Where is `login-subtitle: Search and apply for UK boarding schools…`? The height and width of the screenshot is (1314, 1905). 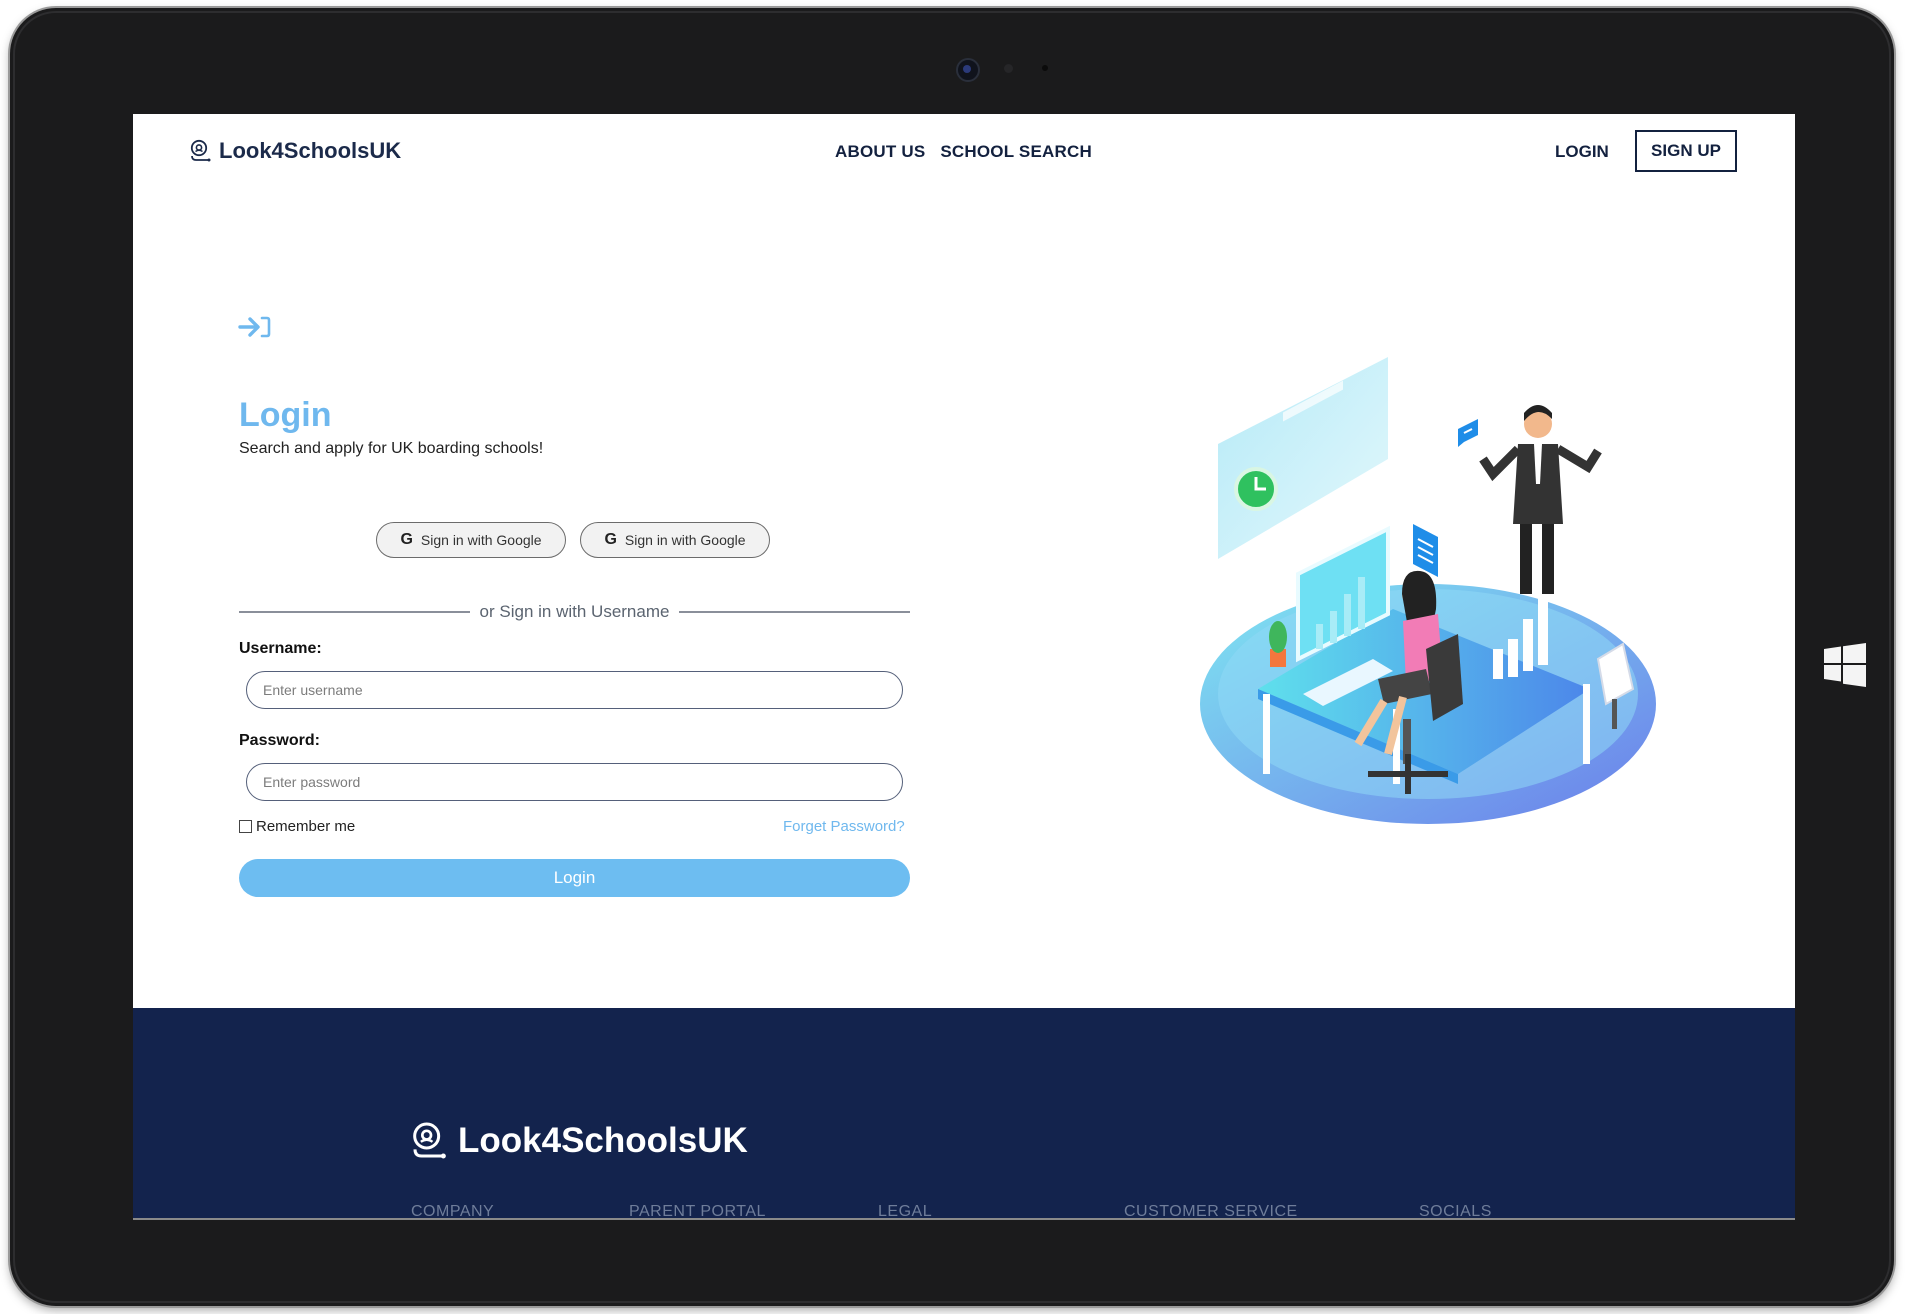
login-subtitle: Search and apply for UK boarding schools… is located at coordinates (391, 448).